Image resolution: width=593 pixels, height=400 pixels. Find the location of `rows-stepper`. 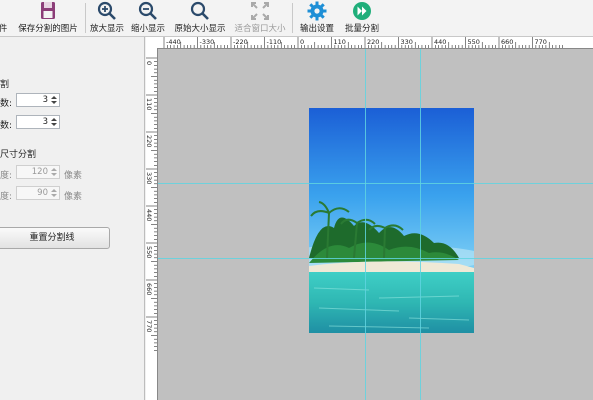

rows-stepper is located at coordinates (54, 100).